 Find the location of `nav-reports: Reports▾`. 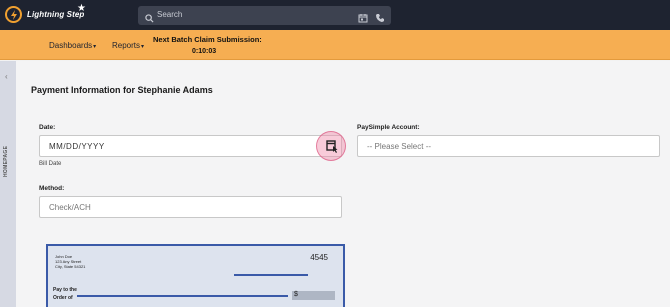

nav-reports: Reports▾ is located at coordinates (128, 45).